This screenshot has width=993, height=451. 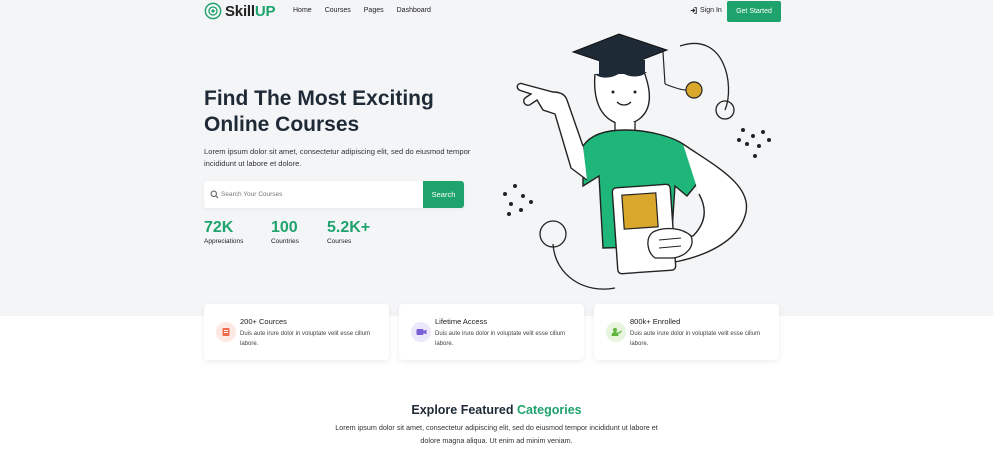 What do you see at coordinates (282, 124) in the screenshot?
I see `hero-title-line-2: Online Courses` at bounding box center [282, 124].